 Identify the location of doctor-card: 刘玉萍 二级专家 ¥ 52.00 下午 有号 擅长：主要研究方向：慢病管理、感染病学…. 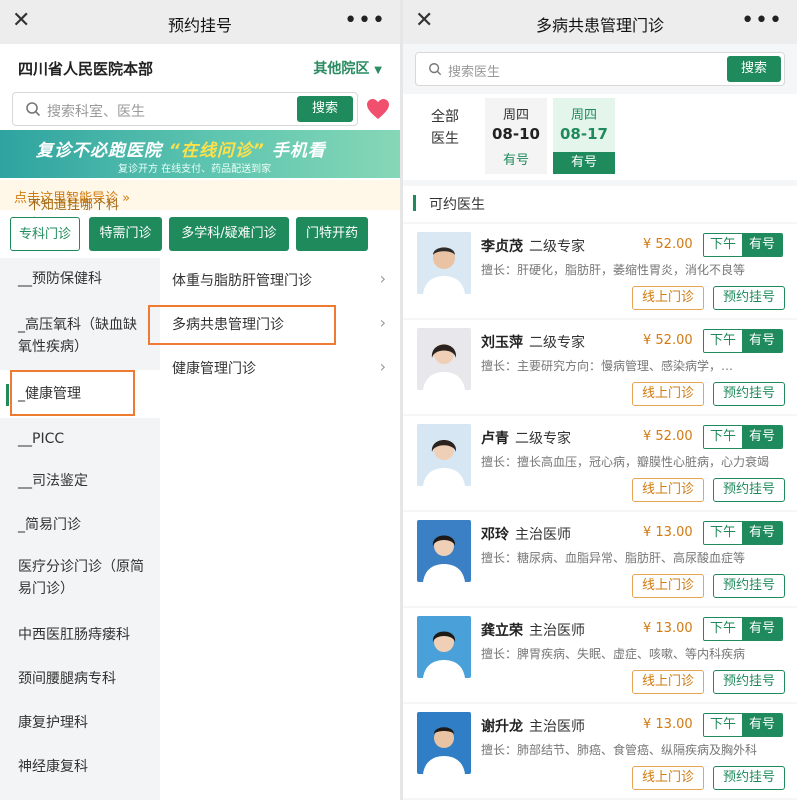
(600, 367).